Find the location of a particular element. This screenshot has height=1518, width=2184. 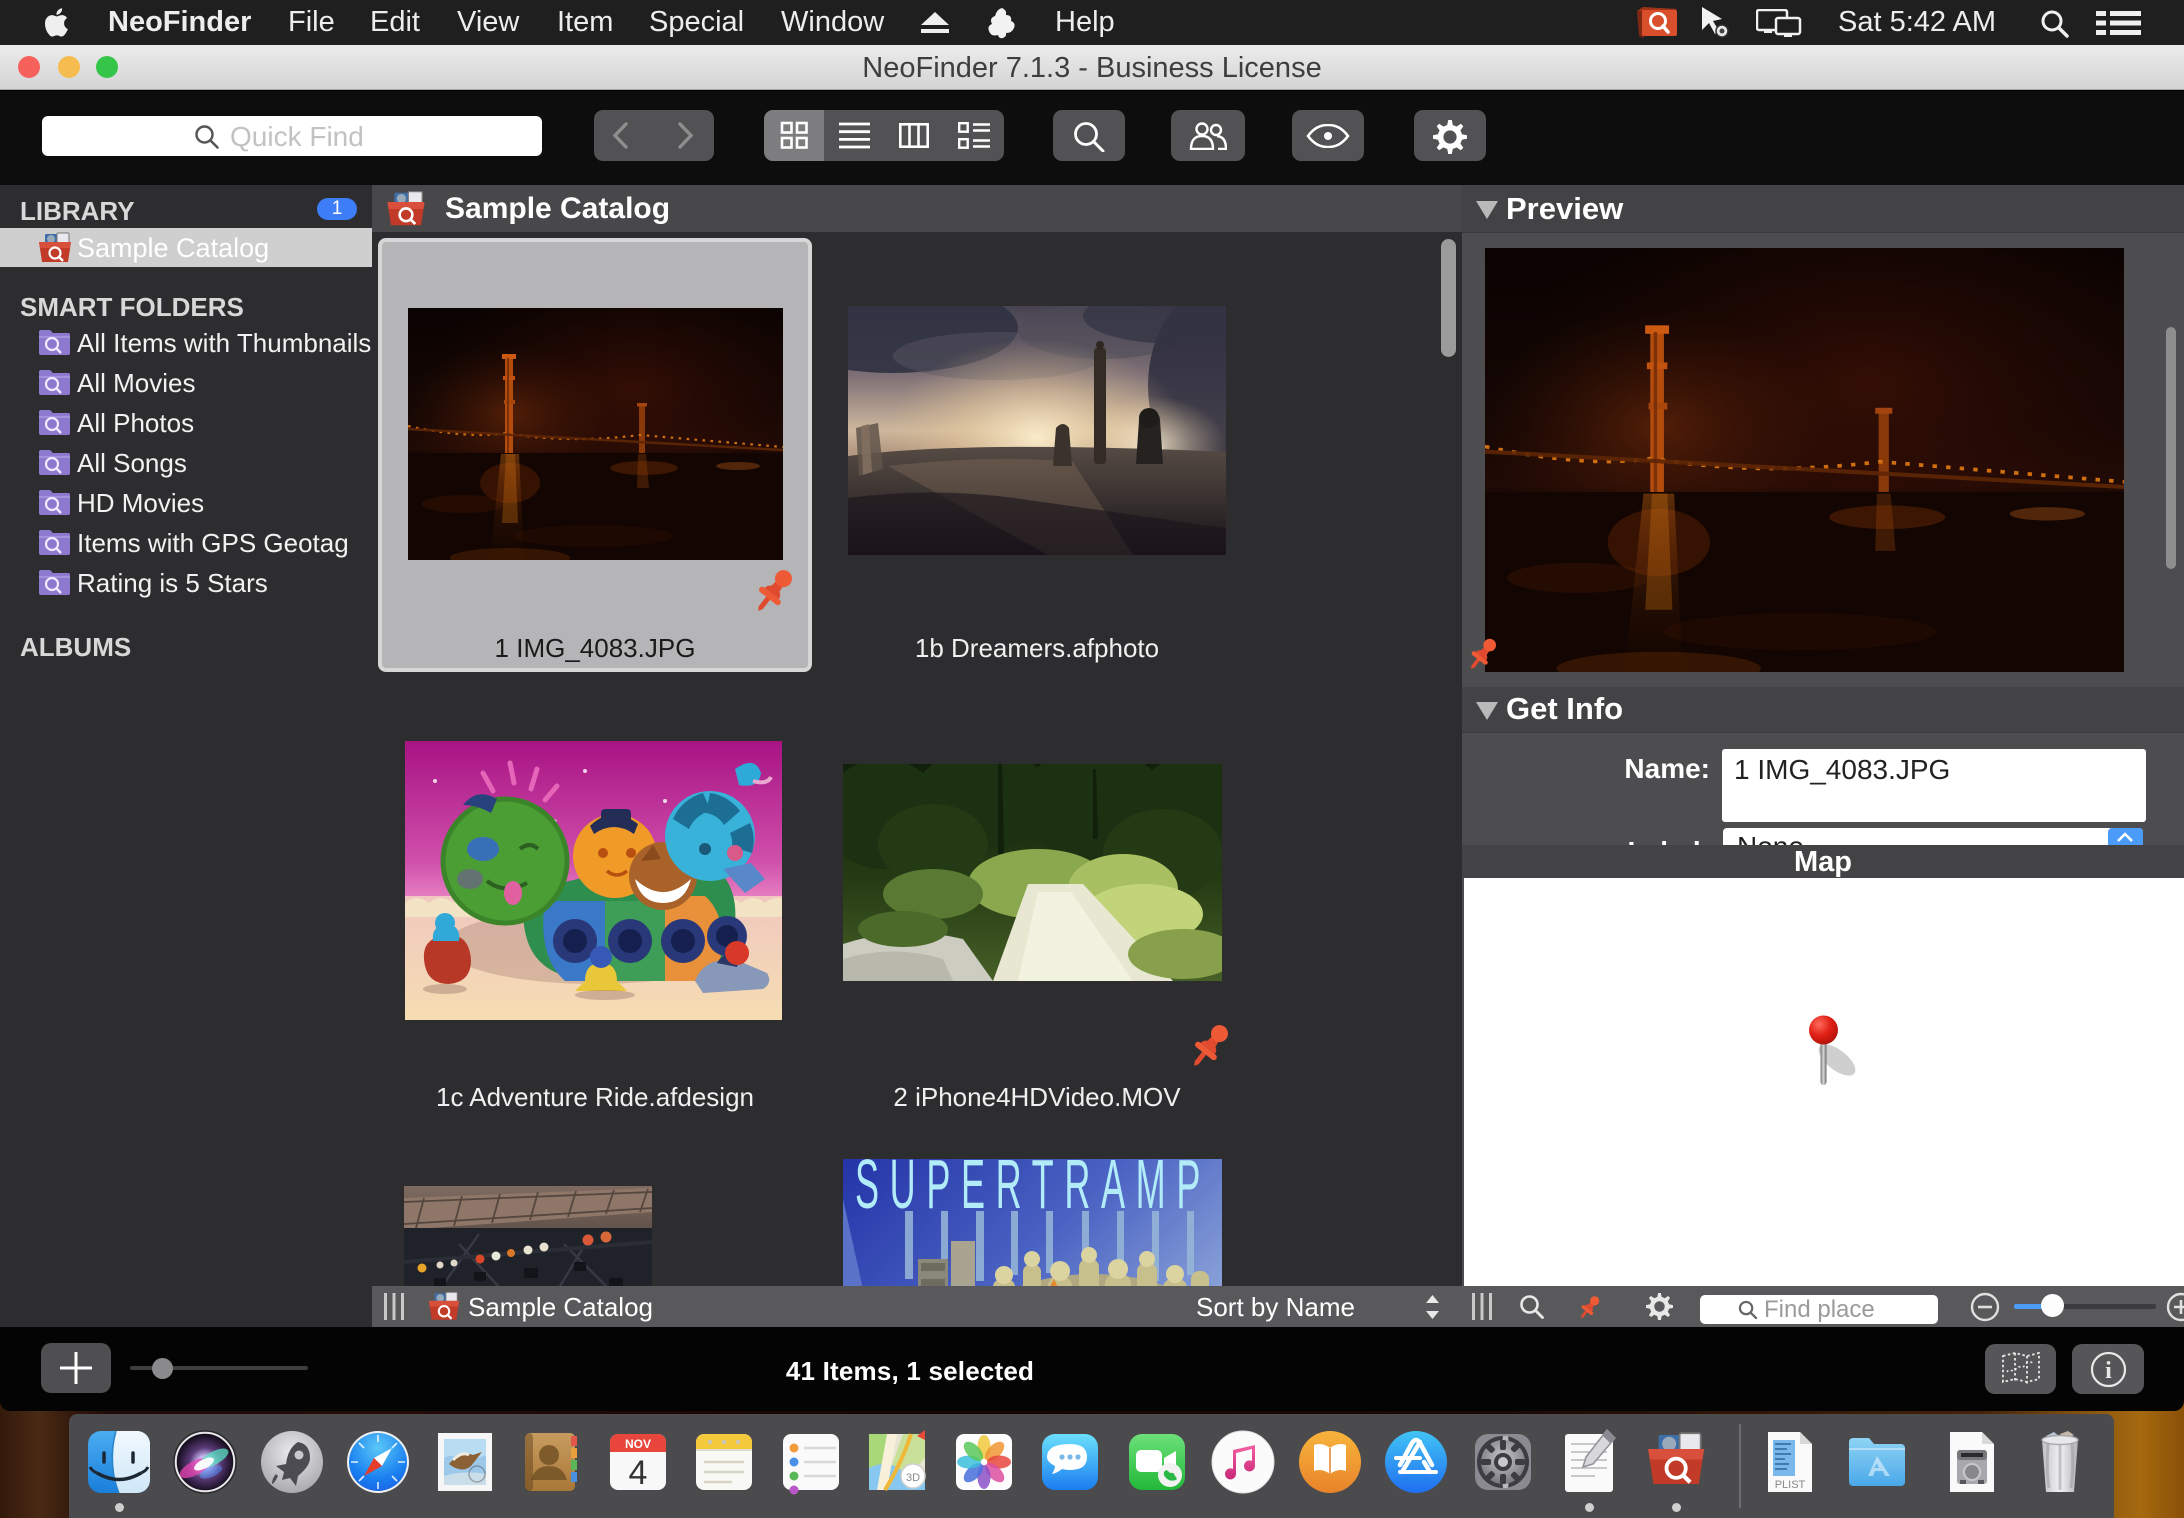

svg-text: 4 is located at coordinates (638, 1473).